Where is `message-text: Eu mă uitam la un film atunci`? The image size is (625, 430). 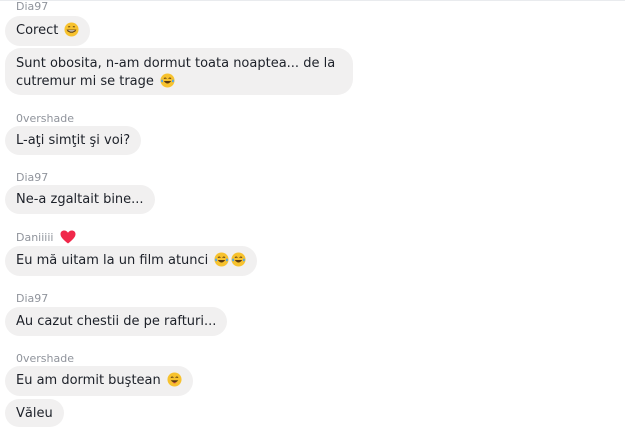
message-text: Eu mă uitam la un film atunci is located at coordinates (112, 260).